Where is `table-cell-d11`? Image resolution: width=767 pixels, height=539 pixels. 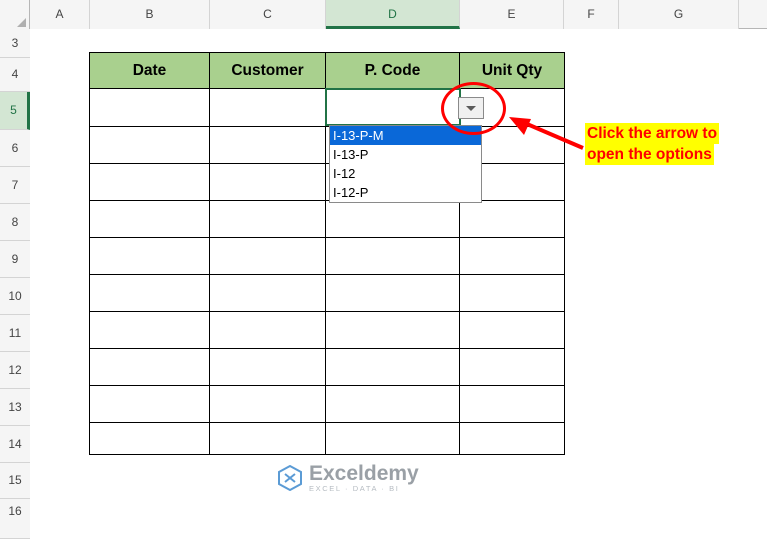 table-cell-d11 is located at coordinates (393, 330).